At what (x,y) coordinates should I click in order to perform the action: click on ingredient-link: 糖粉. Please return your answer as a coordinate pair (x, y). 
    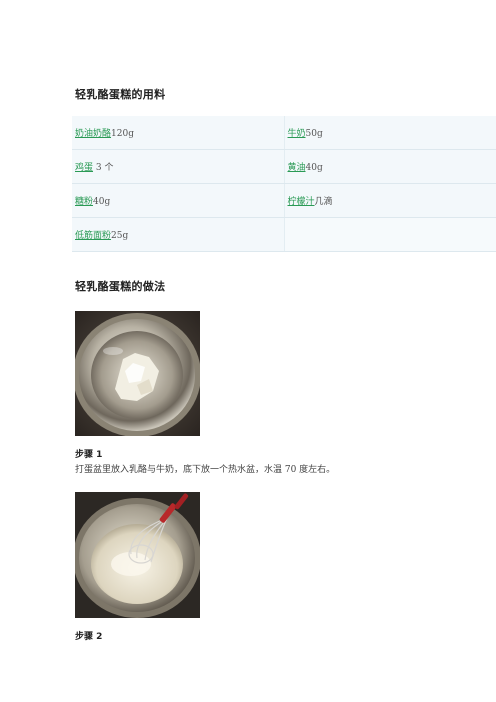
    Looking at the image, I should click on (84, 202).